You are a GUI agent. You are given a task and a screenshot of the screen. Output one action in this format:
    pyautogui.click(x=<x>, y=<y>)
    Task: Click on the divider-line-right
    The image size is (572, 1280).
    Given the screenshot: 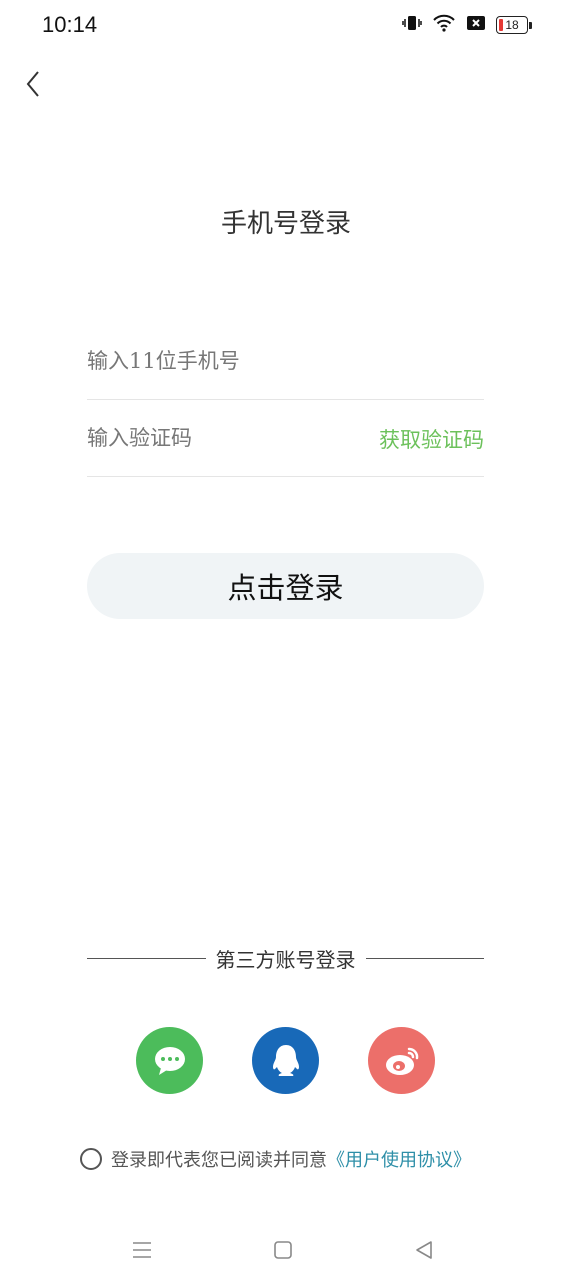 What is the action you would take?
    pyautogui.click(x=424, y=958)
    